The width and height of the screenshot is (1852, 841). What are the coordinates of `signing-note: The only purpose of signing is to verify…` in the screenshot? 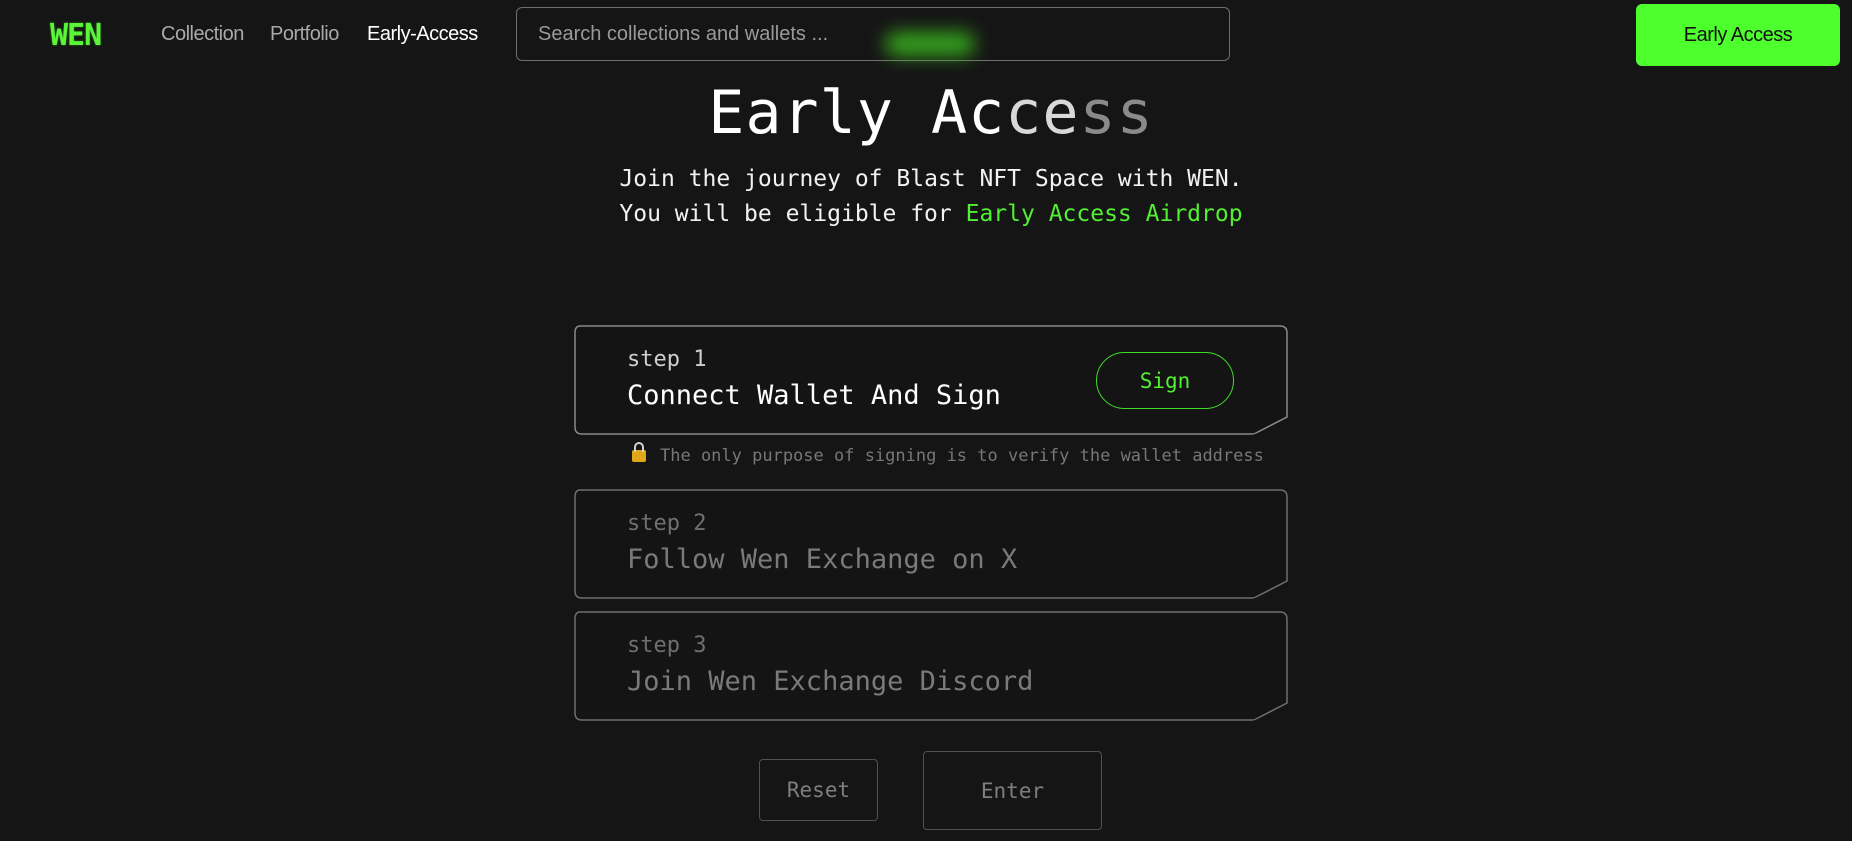 It's located at (948, 454).